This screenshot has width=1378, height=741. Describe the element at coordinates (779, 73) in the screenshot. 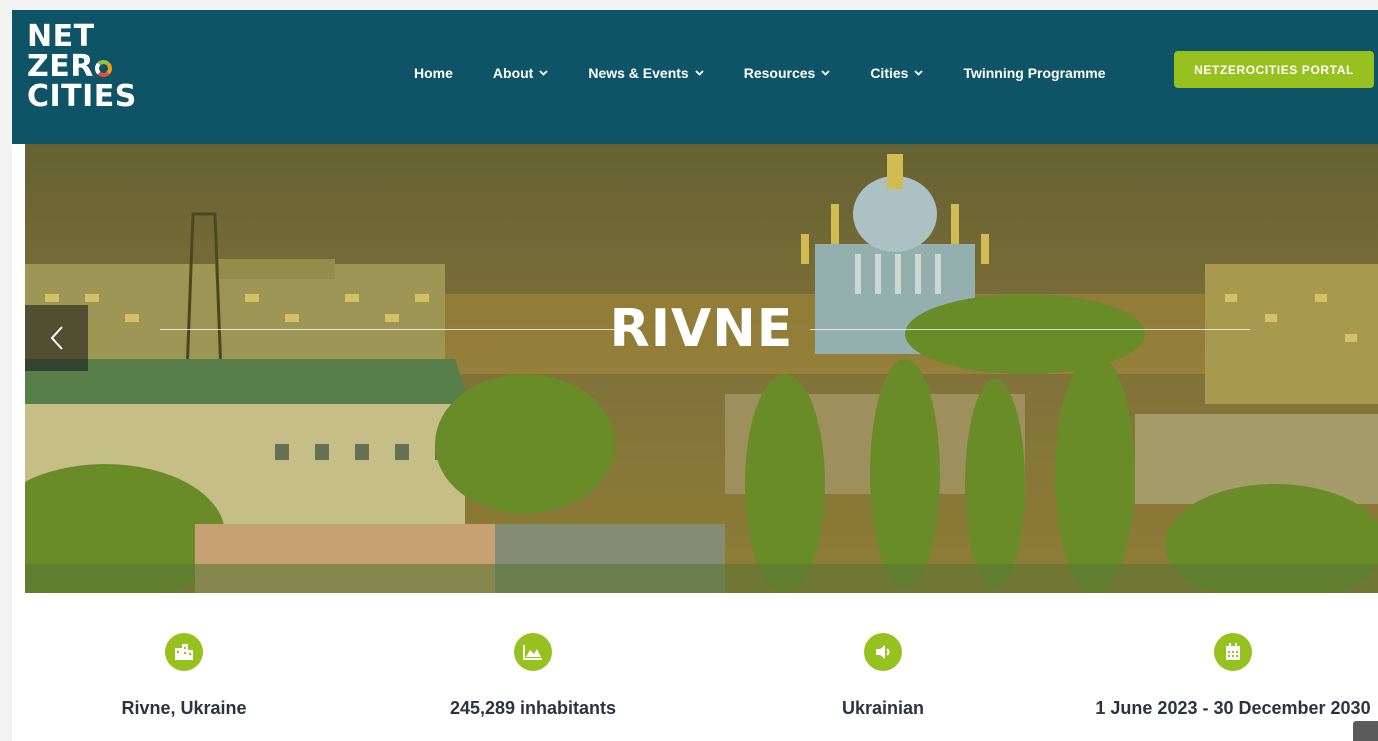

I see `nav-label-resources: Resources` at that location.